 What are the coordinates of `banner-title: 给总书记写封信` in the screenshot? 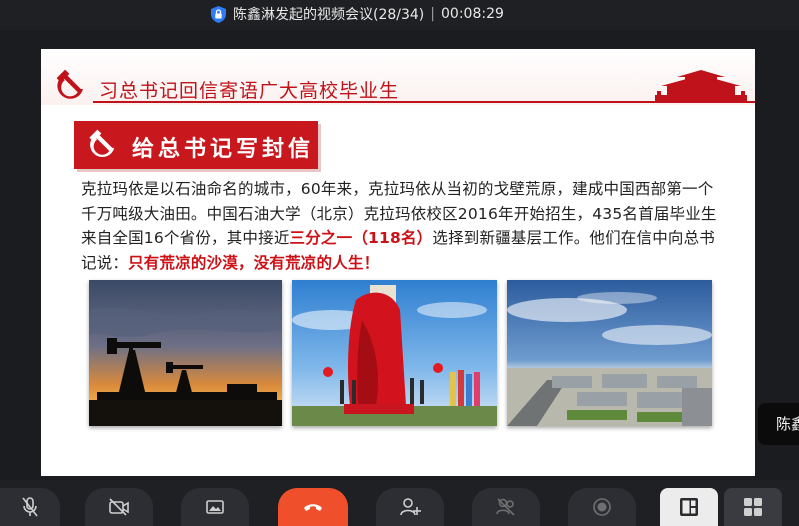 It's located at (223, 149).